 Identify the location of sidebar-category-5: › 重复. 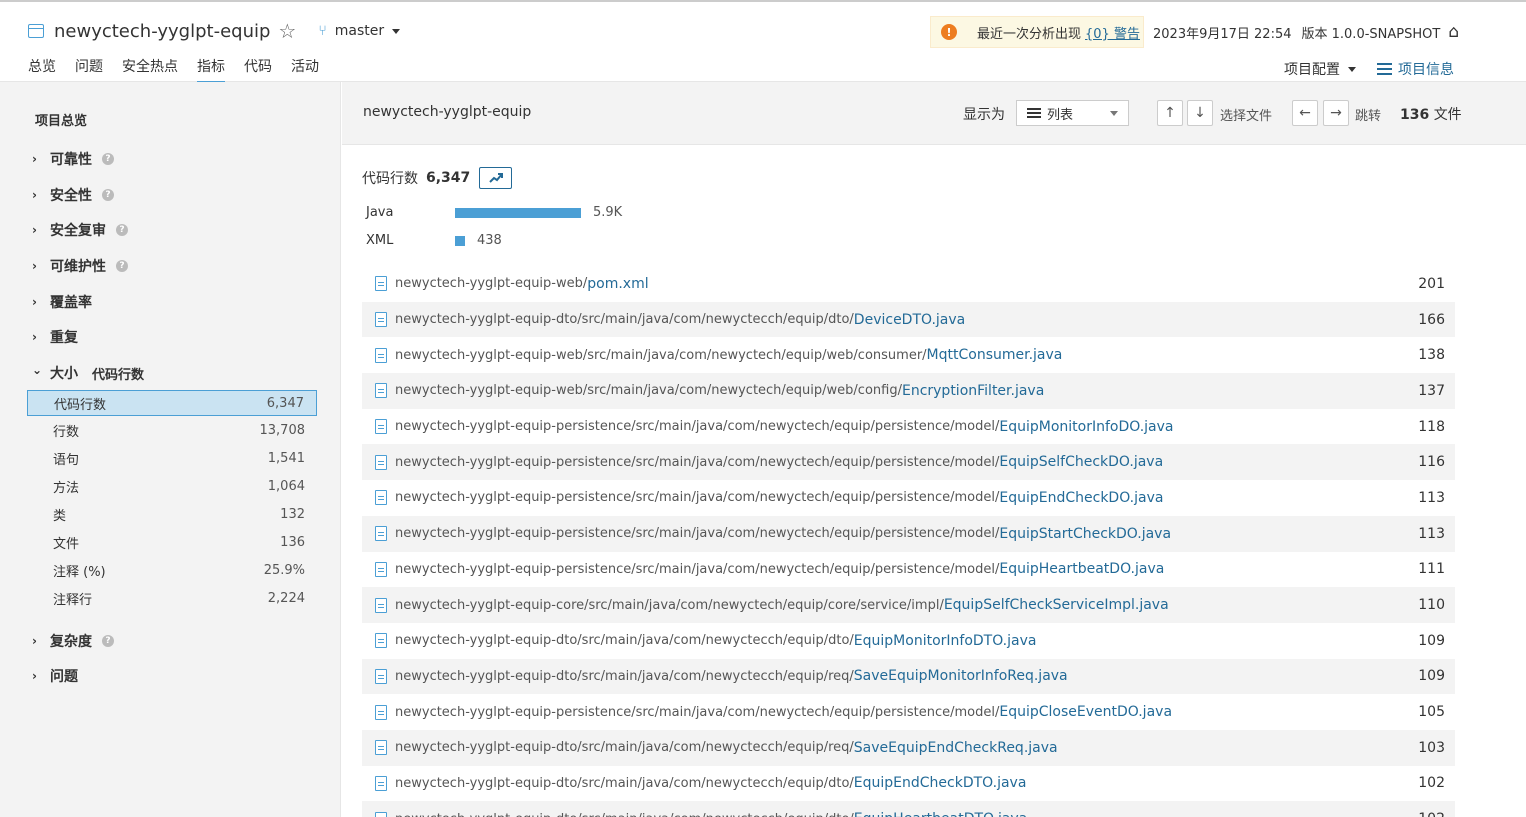
(55, 337).